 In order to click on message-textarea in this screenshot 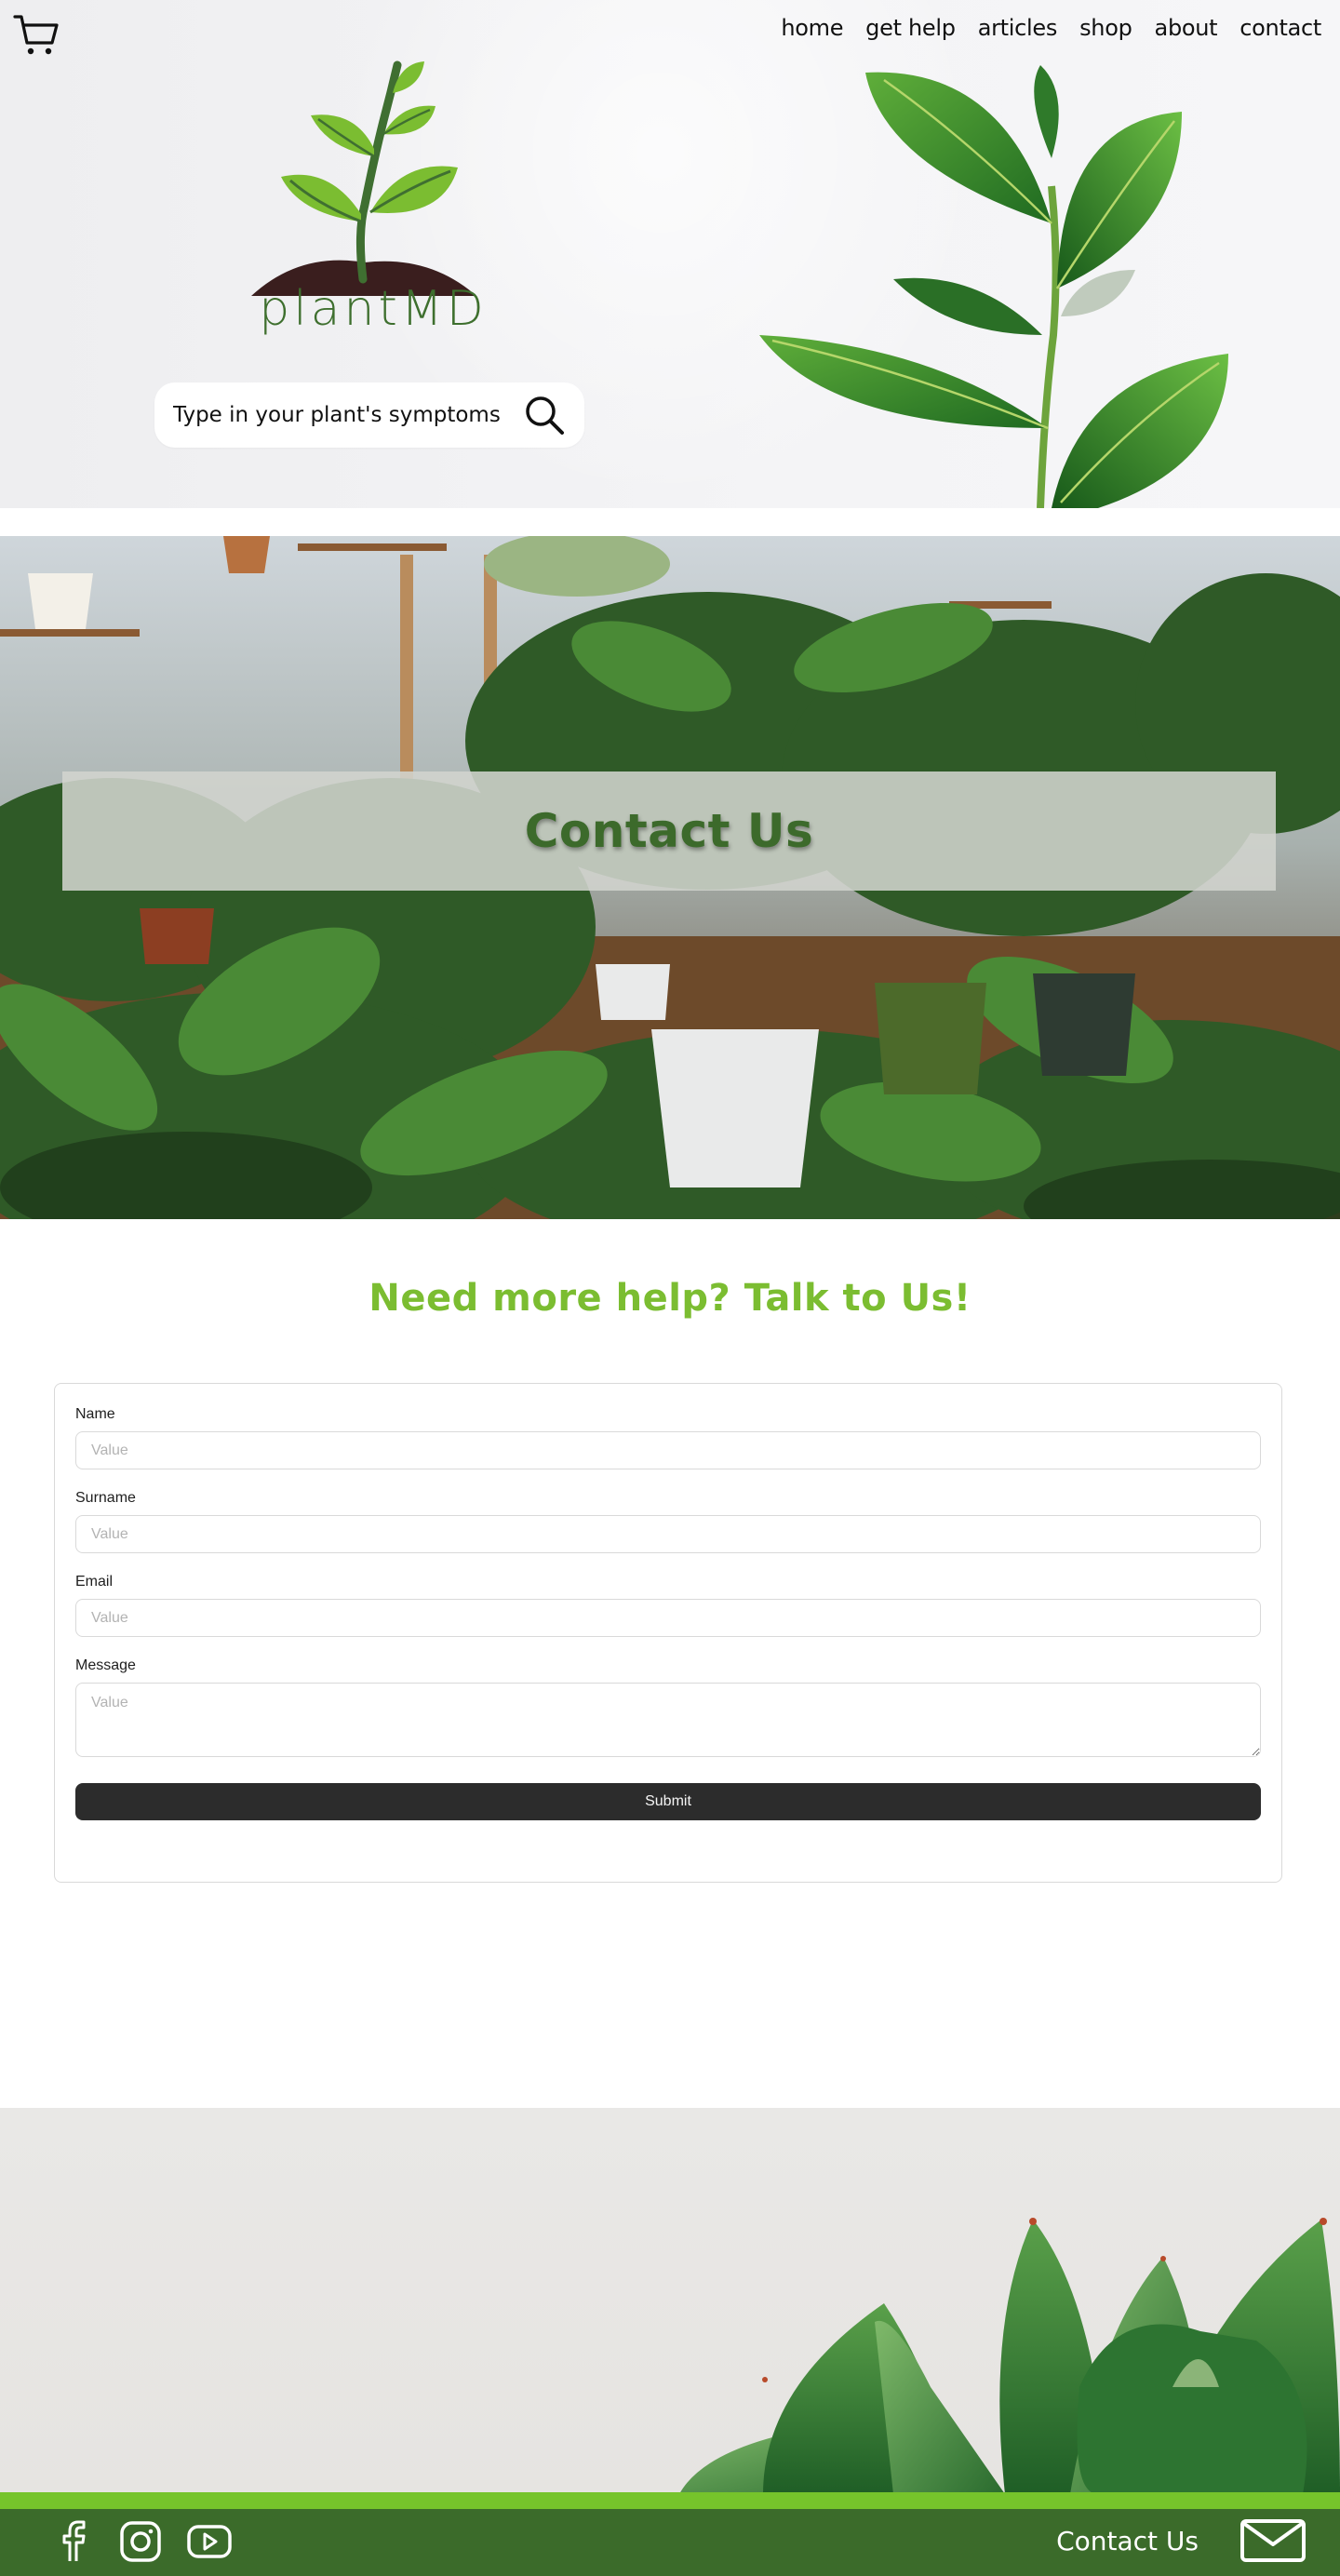, I will do `click(668, 1720)`.